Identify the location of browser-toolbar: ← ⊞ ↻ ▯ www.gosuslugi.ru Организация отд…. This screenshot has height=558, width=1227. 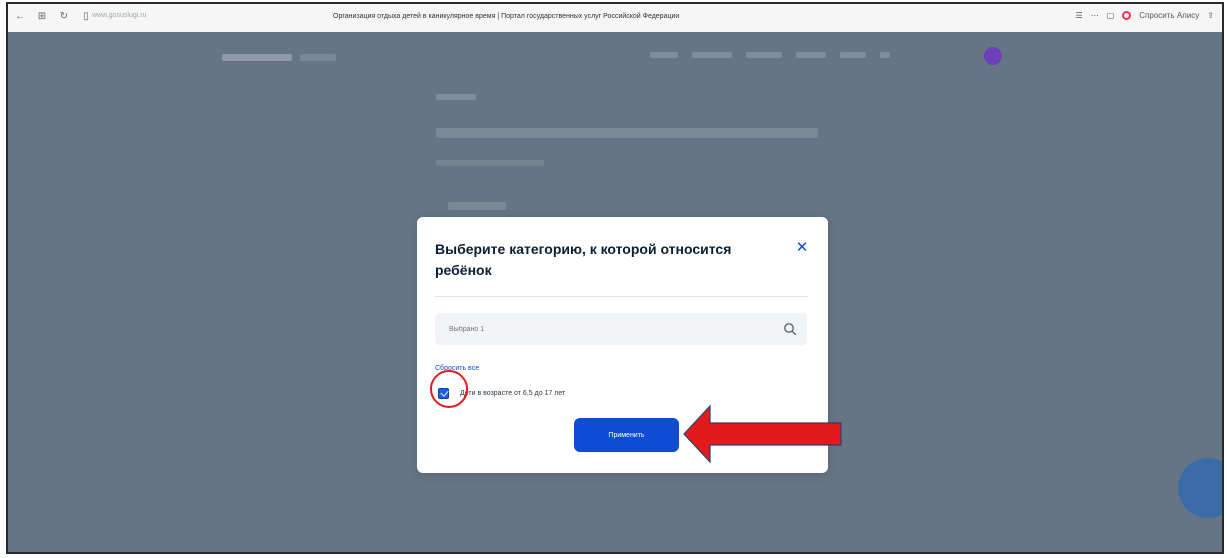
(615, 18).